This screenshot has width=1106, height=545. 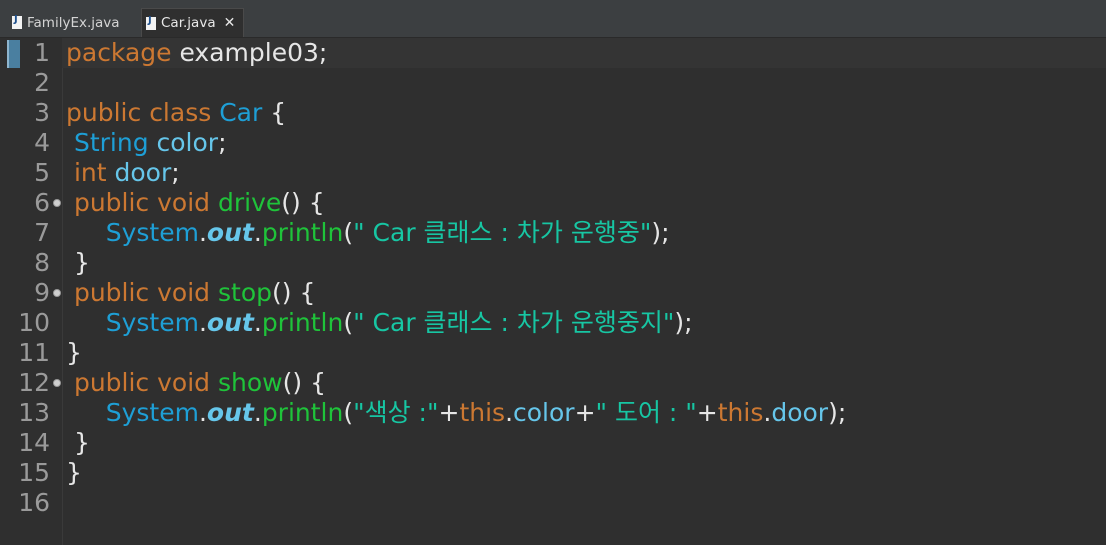 What do you see at coordinates (553, 473) in the screenshot?
I see `code-line: 15}` at bounding box center [553, 473].